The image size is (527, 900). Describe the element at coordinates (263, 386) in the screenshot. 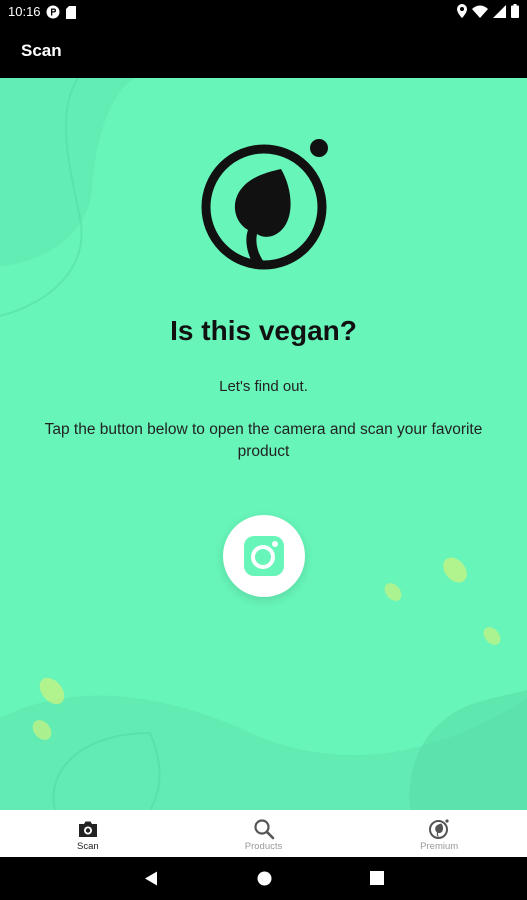

I see `subtitle: Let's find out.` at that location.